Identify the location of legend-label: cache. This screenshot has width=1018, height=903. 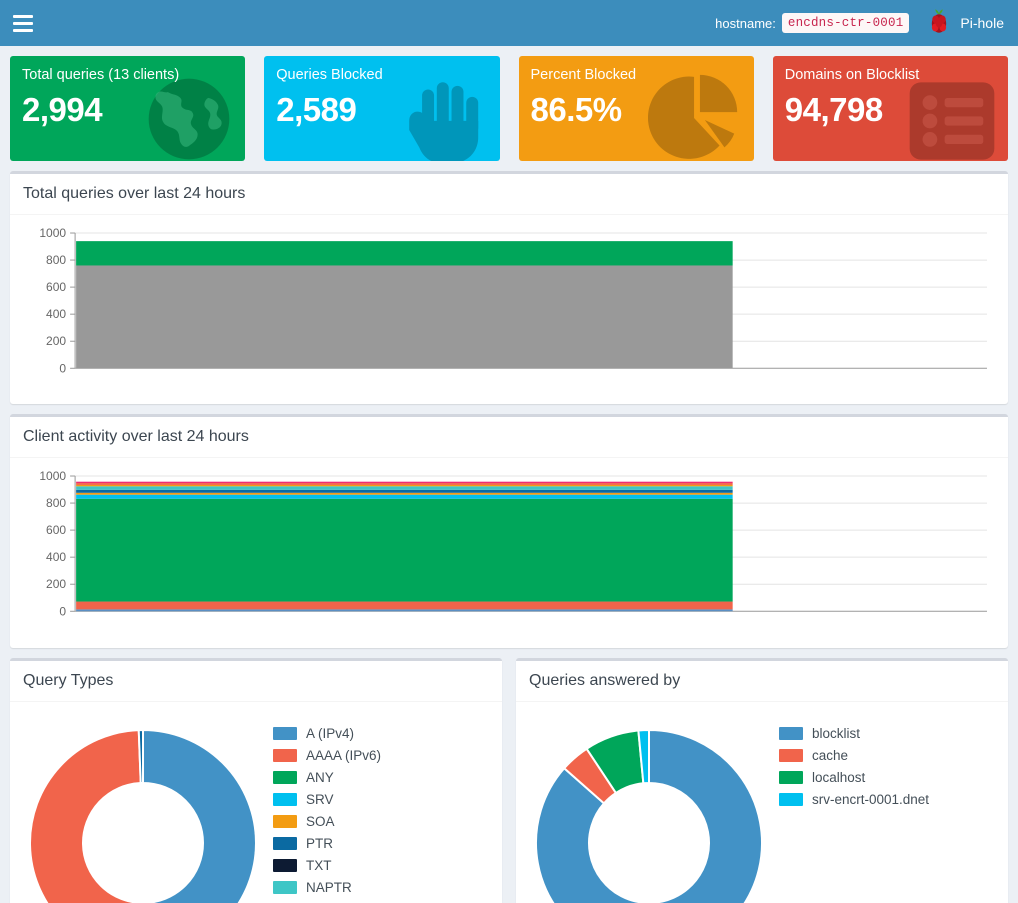
(830, 755).